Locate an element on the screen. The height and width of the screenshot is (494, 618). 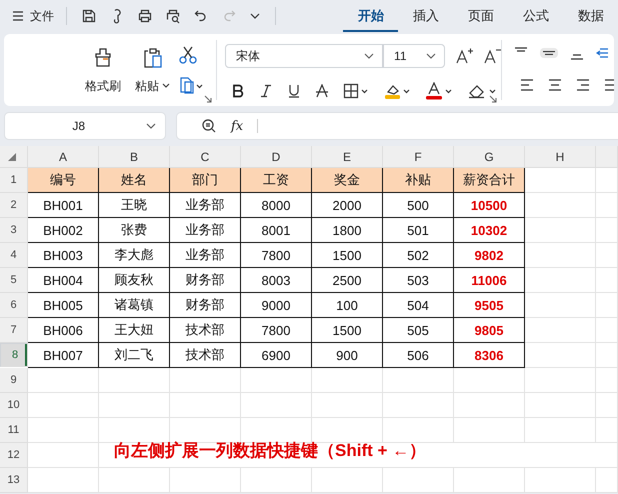
row-header: 4 is located at coordinates (14, 255).